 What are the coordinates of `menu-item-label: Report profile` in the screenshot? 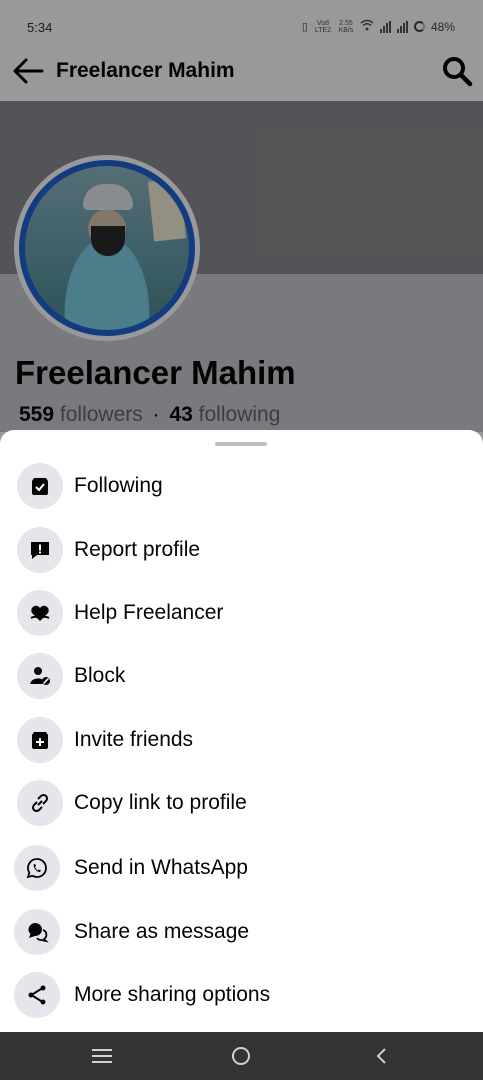 It's located at (137, 549).